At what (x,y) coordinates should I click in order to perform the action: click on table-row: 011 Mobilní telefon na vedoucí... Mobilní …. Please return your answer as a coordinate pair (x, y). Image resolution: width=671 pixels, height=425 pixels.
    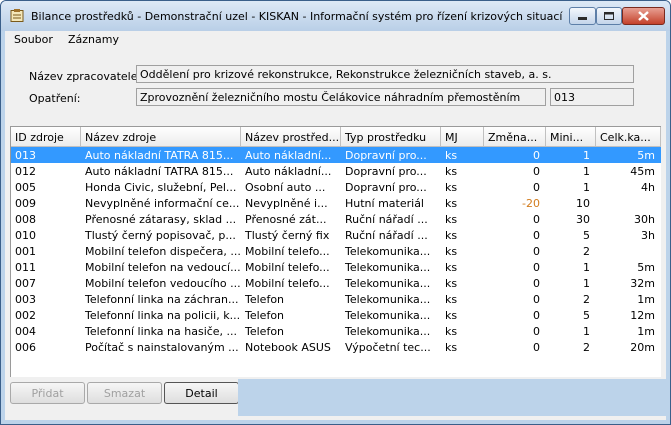
    Looking at the image, I should click on (336, 267).